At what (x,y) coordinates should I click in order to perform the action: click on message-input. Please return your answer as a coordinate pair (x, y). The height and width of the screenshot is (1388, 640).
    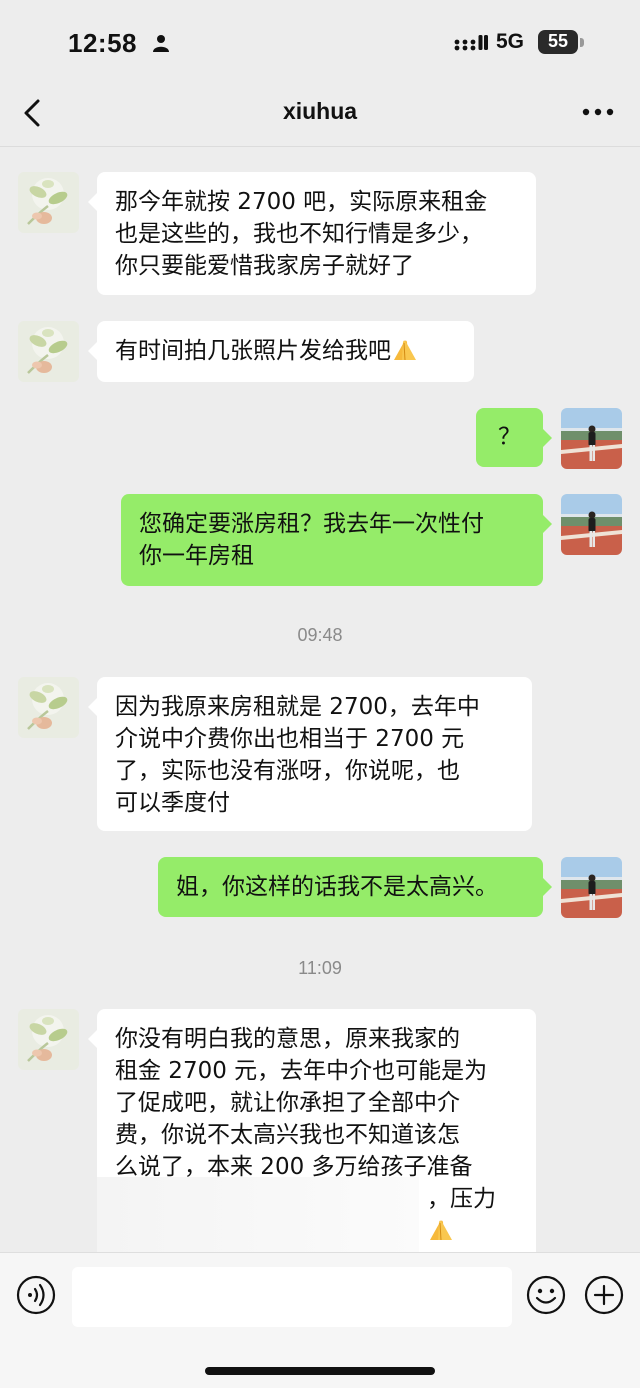
    Looking at the image, I should click on (292, 1297).